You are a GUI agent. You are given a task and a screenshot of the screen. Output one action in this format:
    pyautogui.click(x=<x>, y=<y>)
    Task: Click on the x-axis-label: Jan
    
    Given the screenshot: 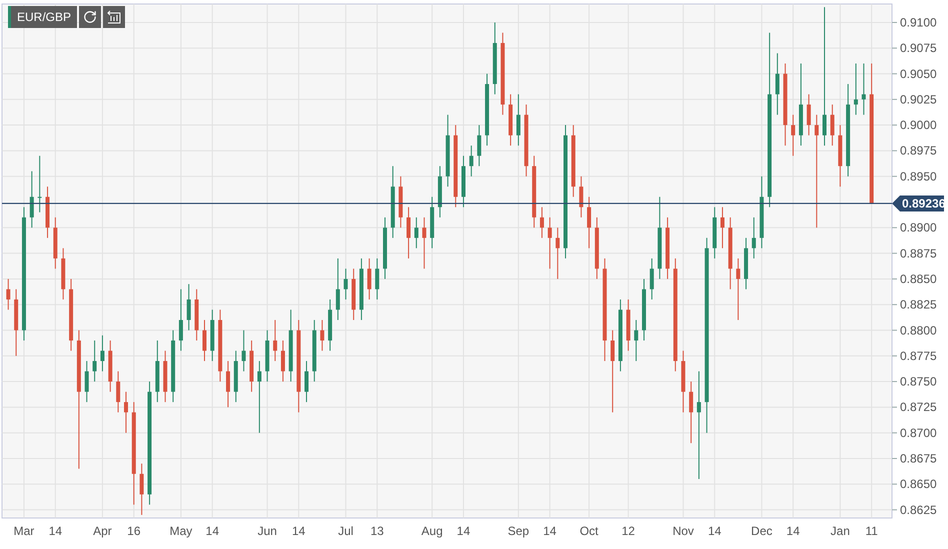 What is the action you would take?
    pyautogui.click(x=840, y=531)
    